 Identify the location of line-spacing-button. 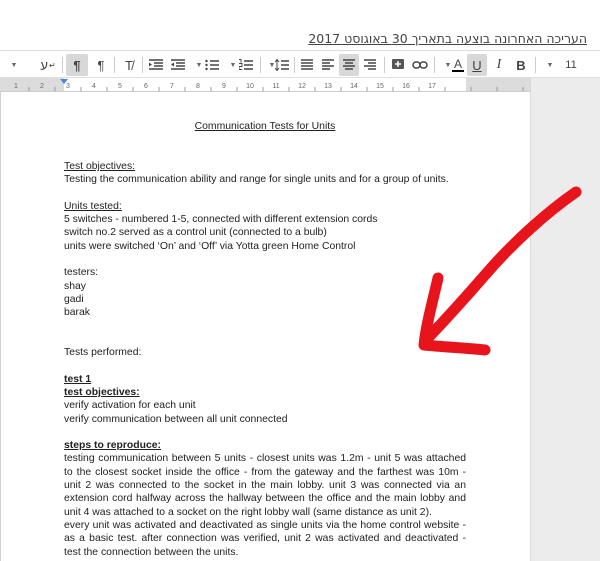
(282, 65).